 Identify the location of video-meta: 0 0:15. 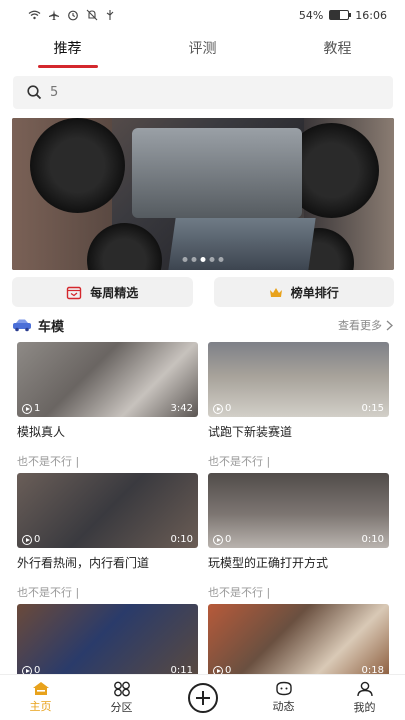
(298, 408).